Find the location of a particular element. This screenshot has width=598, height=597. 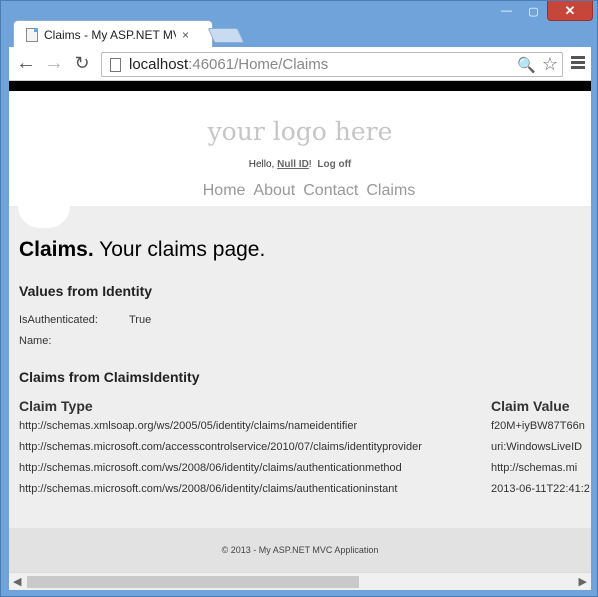

scroll-right-icon: ▶ is located at coordinates (583, 581).